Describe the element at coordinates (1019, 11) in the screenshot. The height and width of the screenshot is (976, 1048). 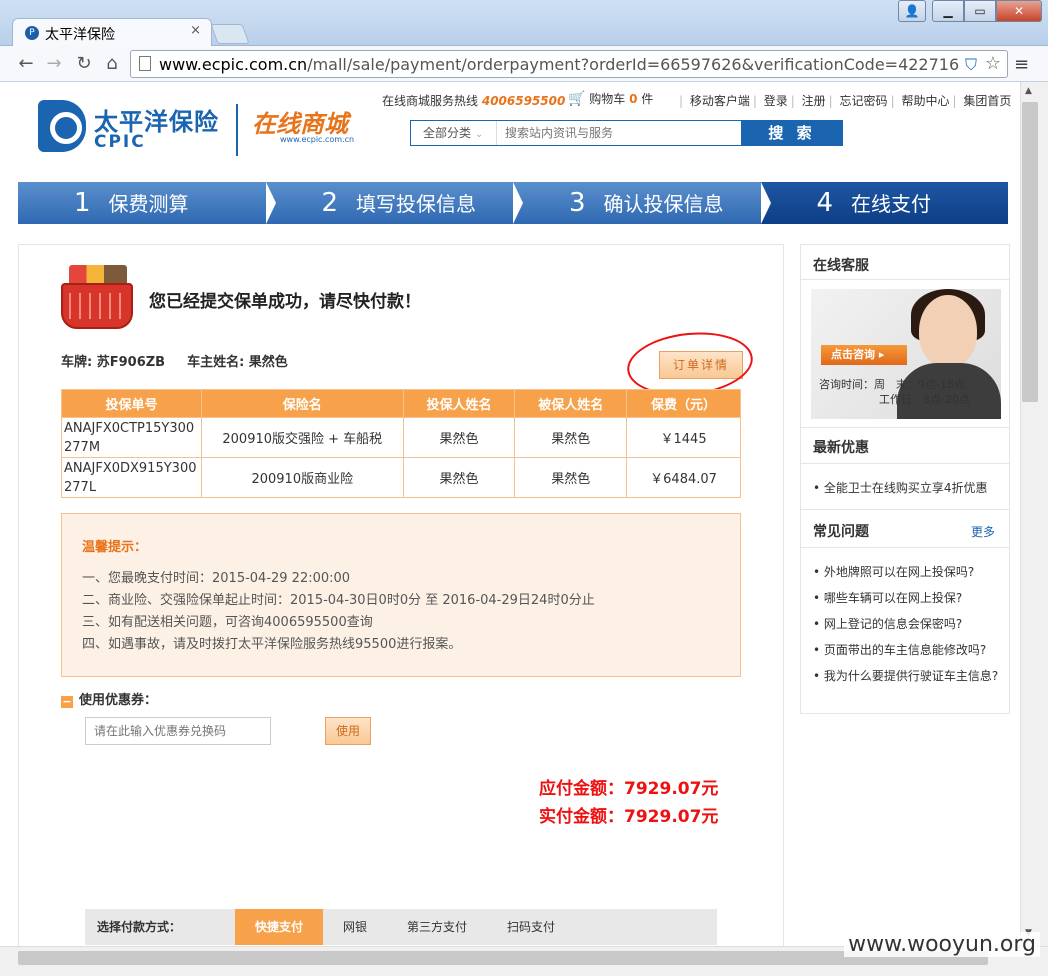
I see `close-window-button: ✕` at that location.